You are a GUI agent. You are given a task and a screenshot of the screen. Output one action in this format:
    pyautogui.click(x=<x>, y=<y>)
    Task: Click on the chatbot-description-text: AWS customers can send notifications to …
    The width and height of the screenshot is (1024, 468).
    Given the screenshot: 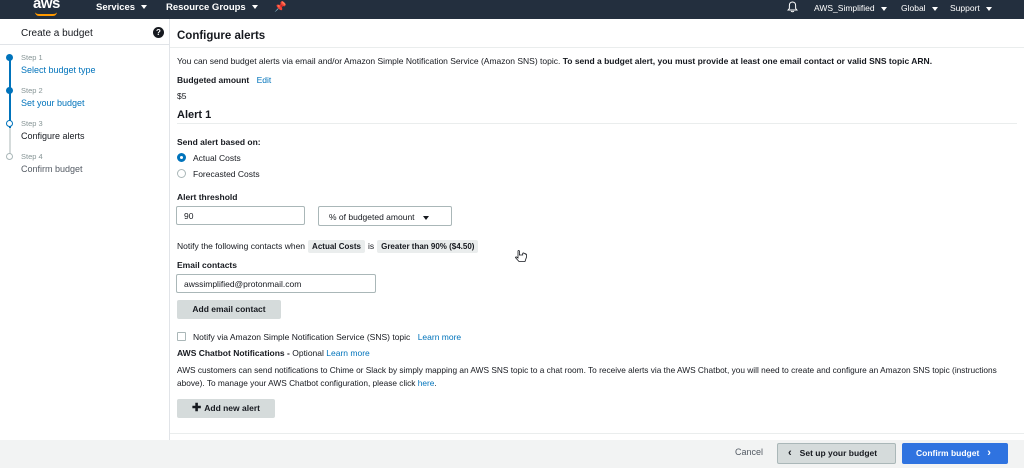 What is the action you would take?
    pyautogui.click(x=587, y=376)
    